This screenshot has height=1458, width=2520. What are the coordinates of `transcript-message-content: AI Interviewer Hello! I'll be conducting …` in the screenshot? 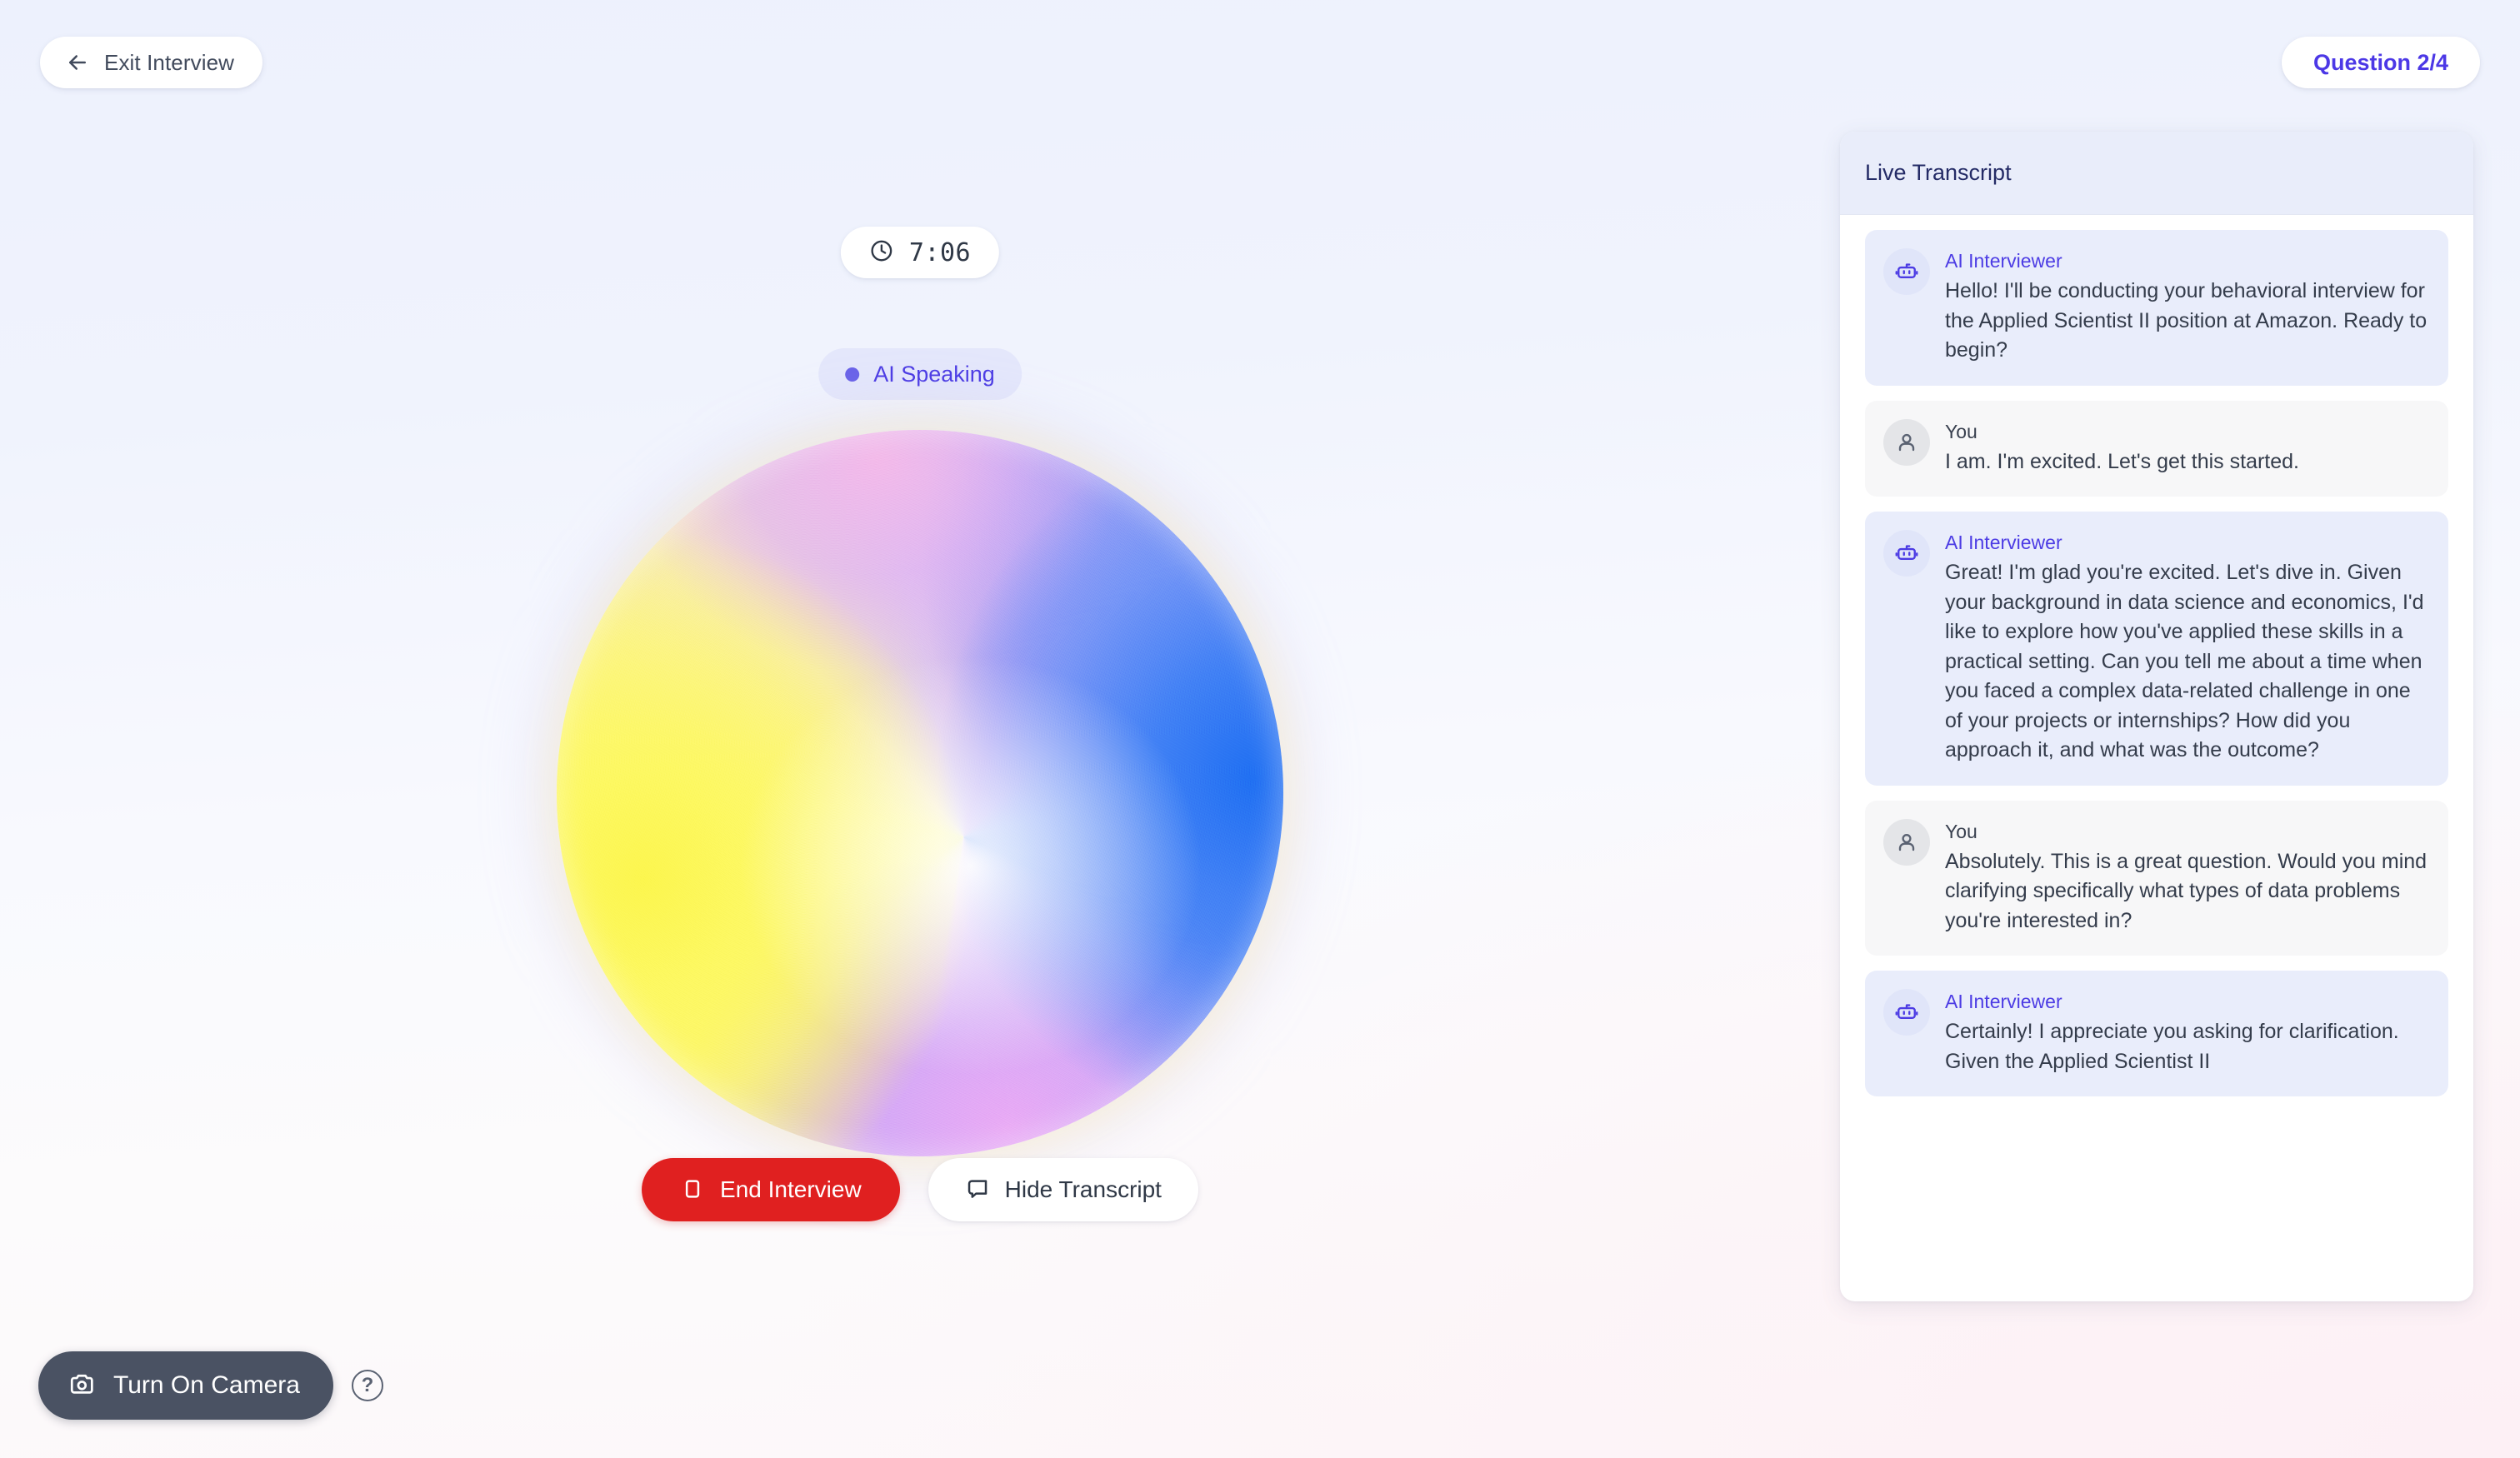 It's located at (2186, 307).